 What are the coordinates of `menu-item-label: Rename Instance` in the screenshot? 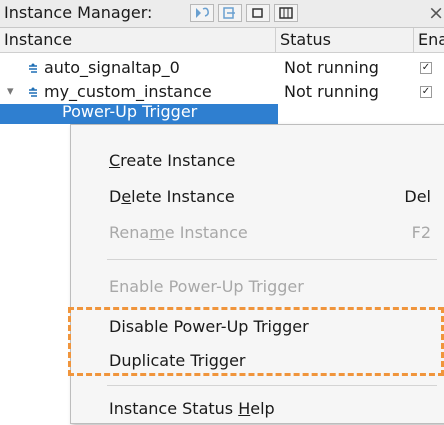 It's located at (178, 232).